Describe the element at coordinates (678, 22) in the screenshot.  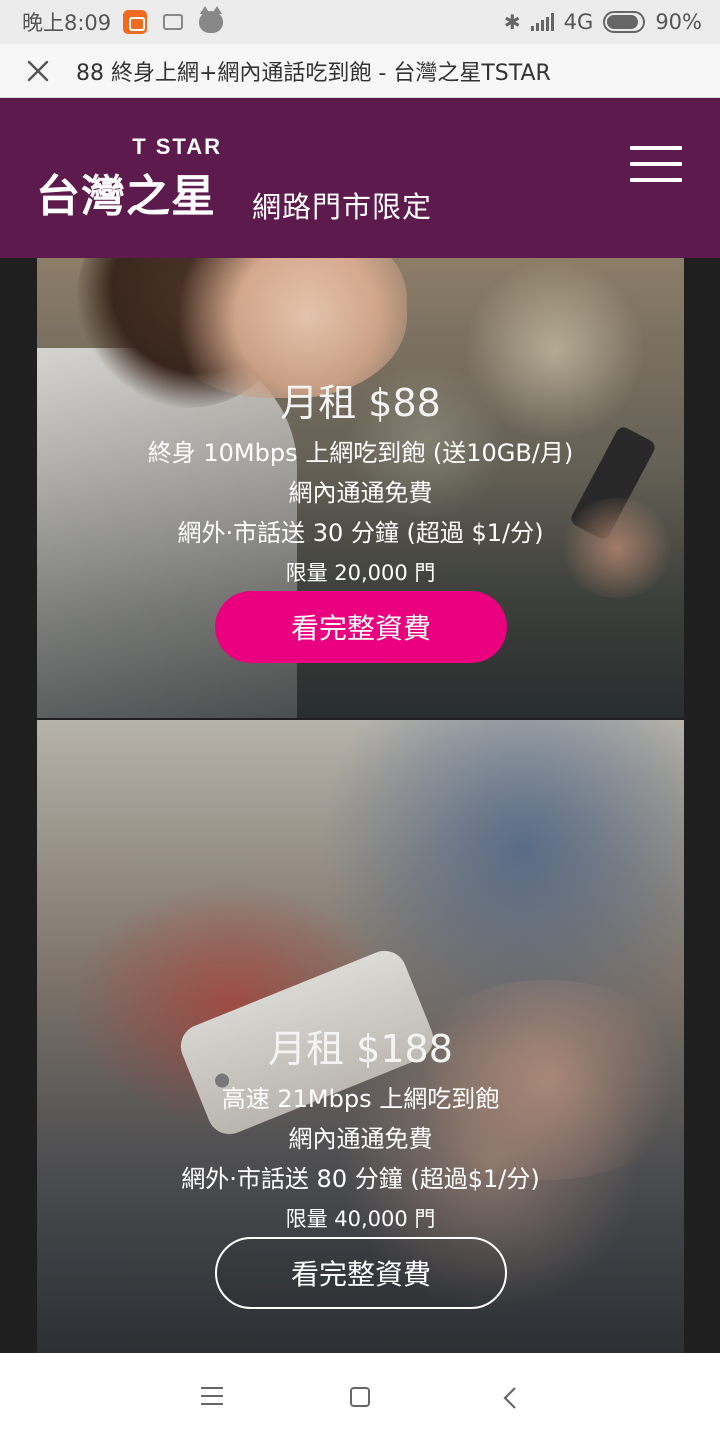
I see `battery-percent: 90%` at that location.